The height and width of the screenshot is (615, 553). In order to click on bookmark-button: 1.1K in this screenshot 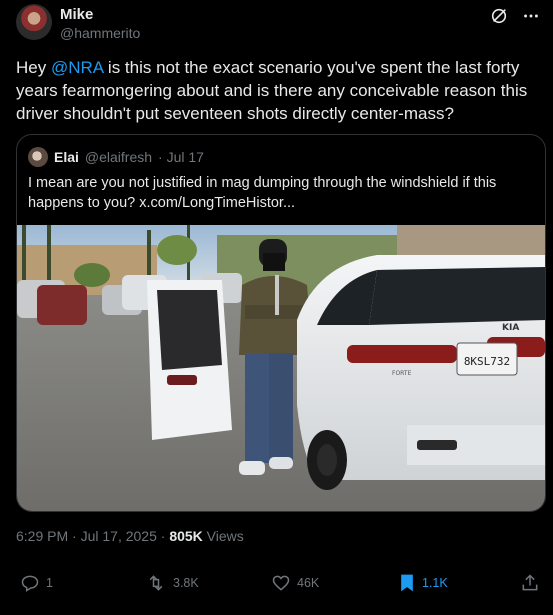, I will do `click(423, 583)`.